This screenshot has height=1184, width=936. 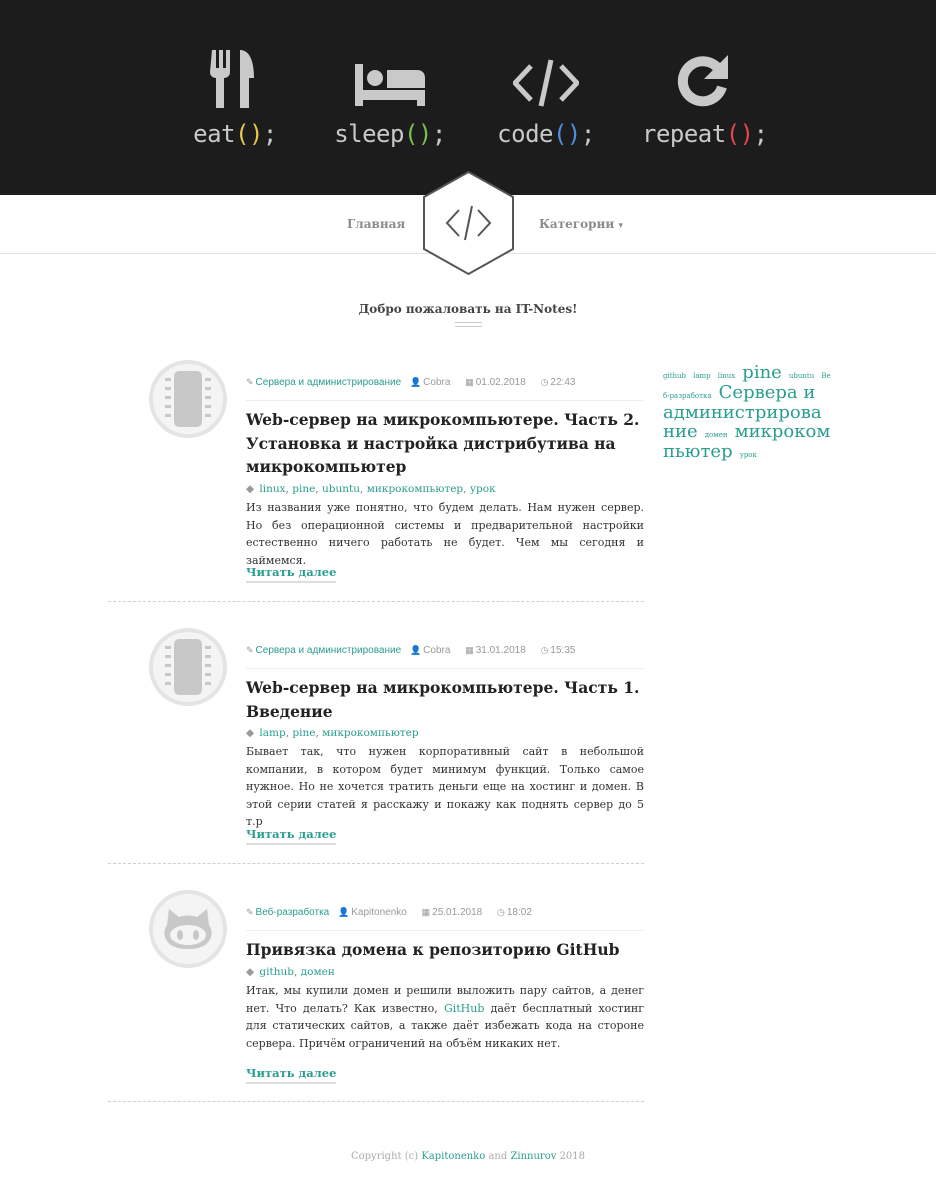 I want to click on post-tags: ◆ github, домен, so click(x=290, y=972).